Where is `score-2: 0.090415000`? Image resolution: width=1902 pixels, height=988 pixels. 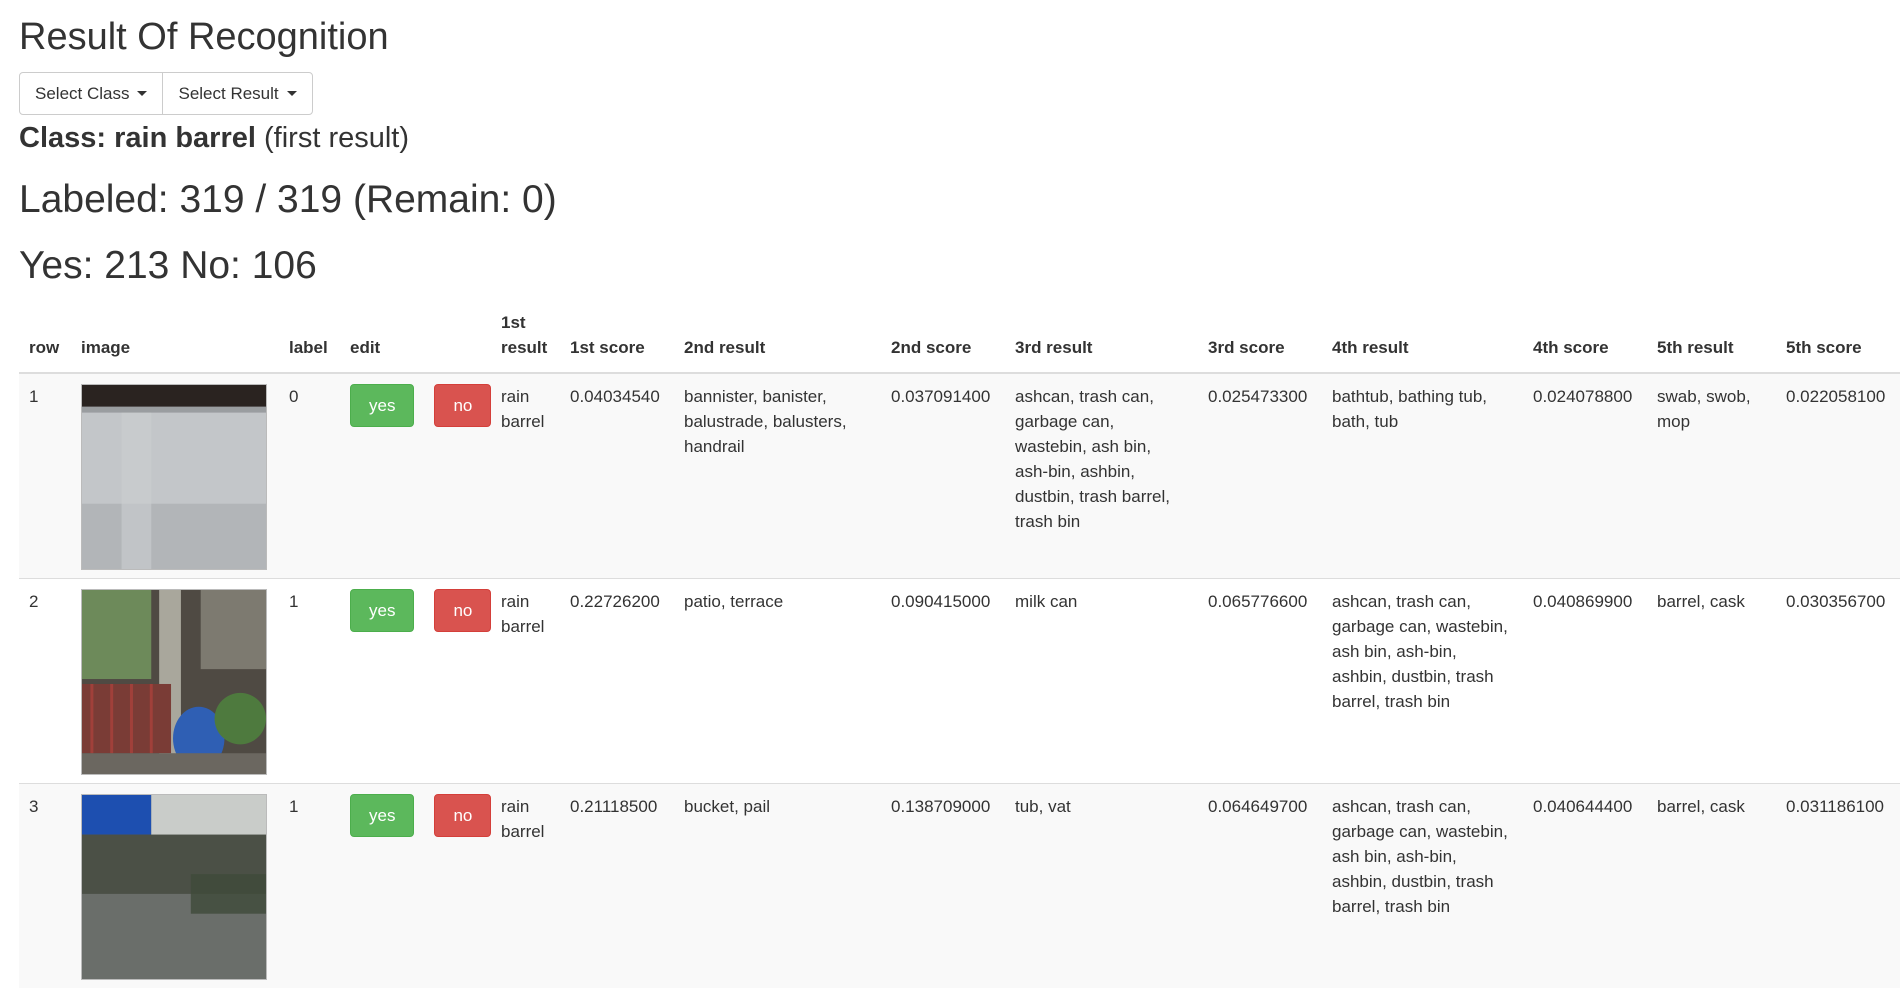
score-2: 0.090415000 is located at coordinates (943, 681).